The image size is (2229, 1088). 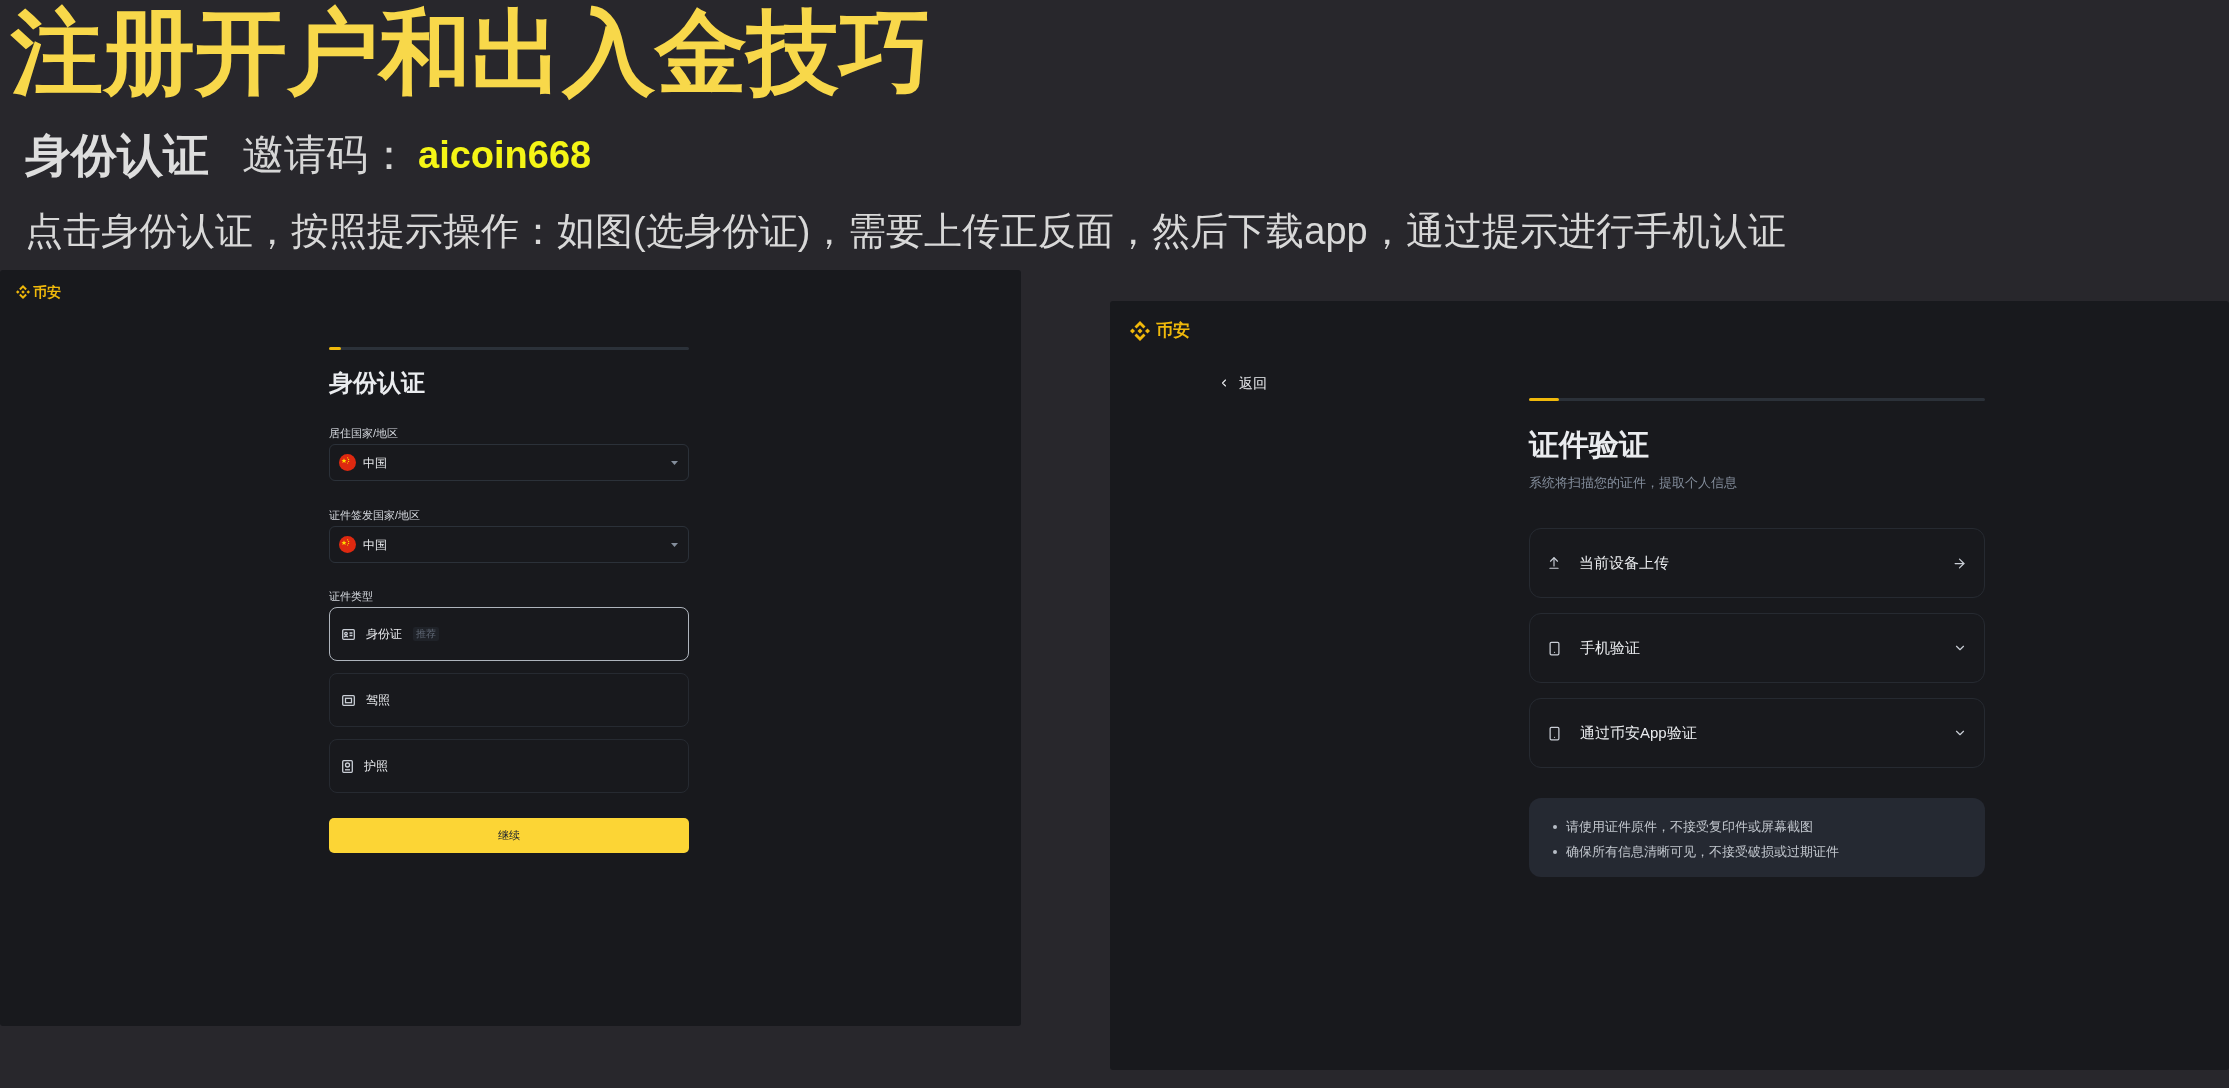 I want to click on document-option: 驾照, so click(x=509, y=700).